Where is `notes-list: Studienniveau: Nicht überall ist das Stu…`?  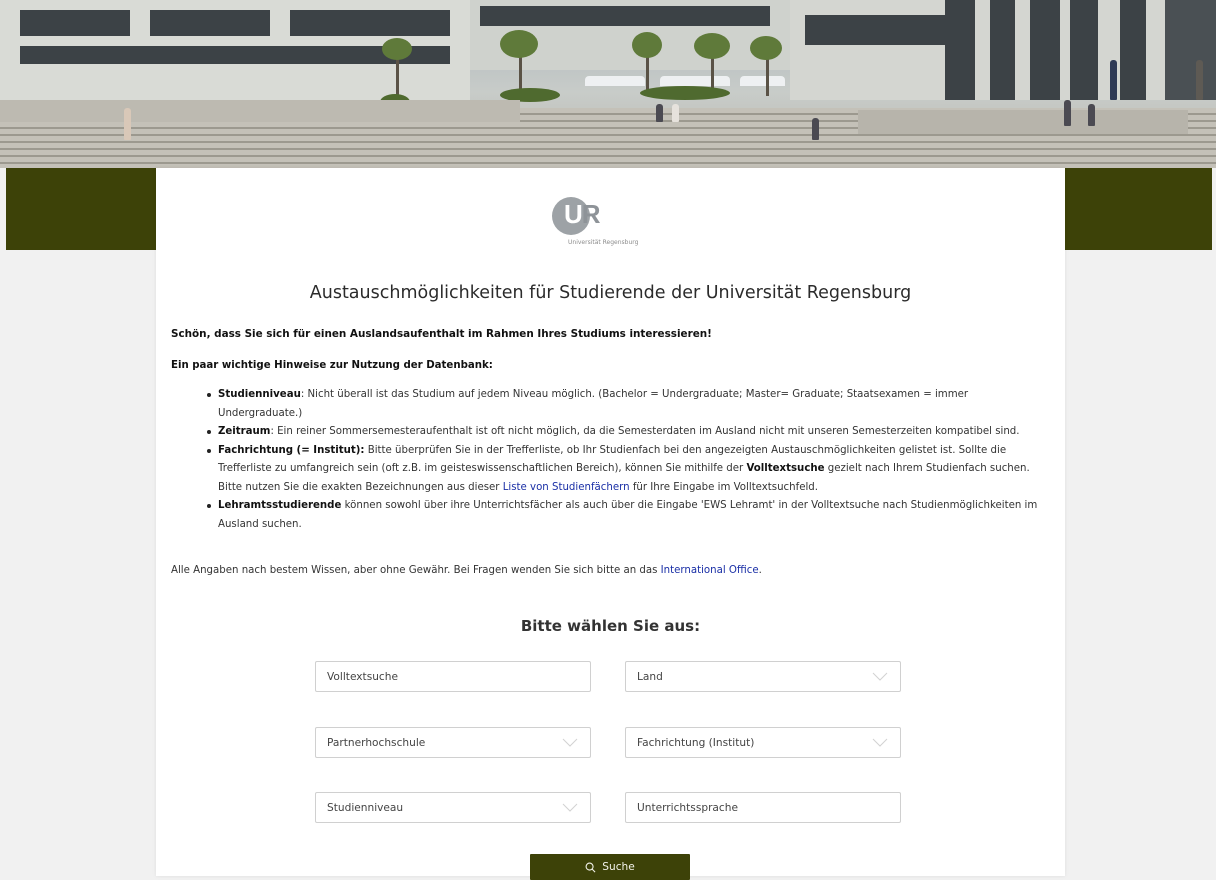
notes-list: Studienniveau: Nicht überall ist das Stu… is located at coordinates (606, 460).